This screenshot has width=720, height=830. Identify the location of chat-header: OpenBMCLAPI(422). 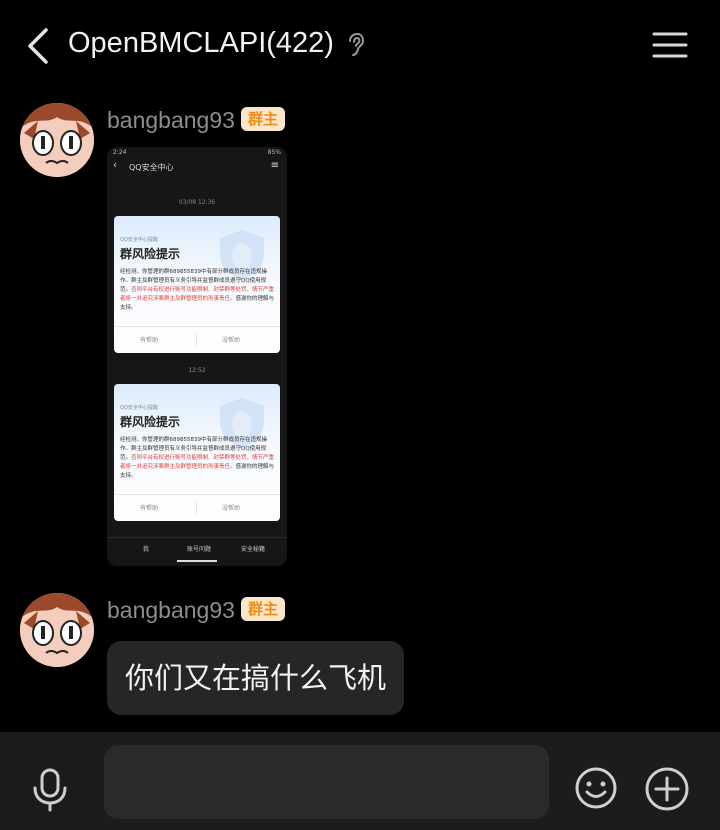
(360, 46).